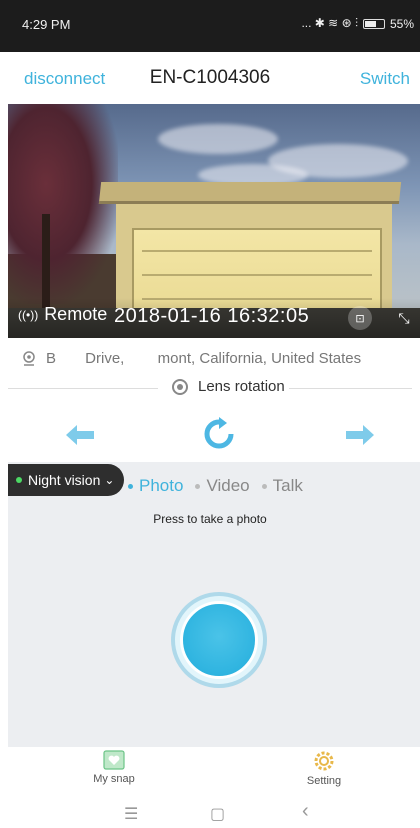 The height and width of the screenshot is (828, 420). Describe the element at coordinates (219, 434) in the screenshot. I see `rotate-icon` at that location.